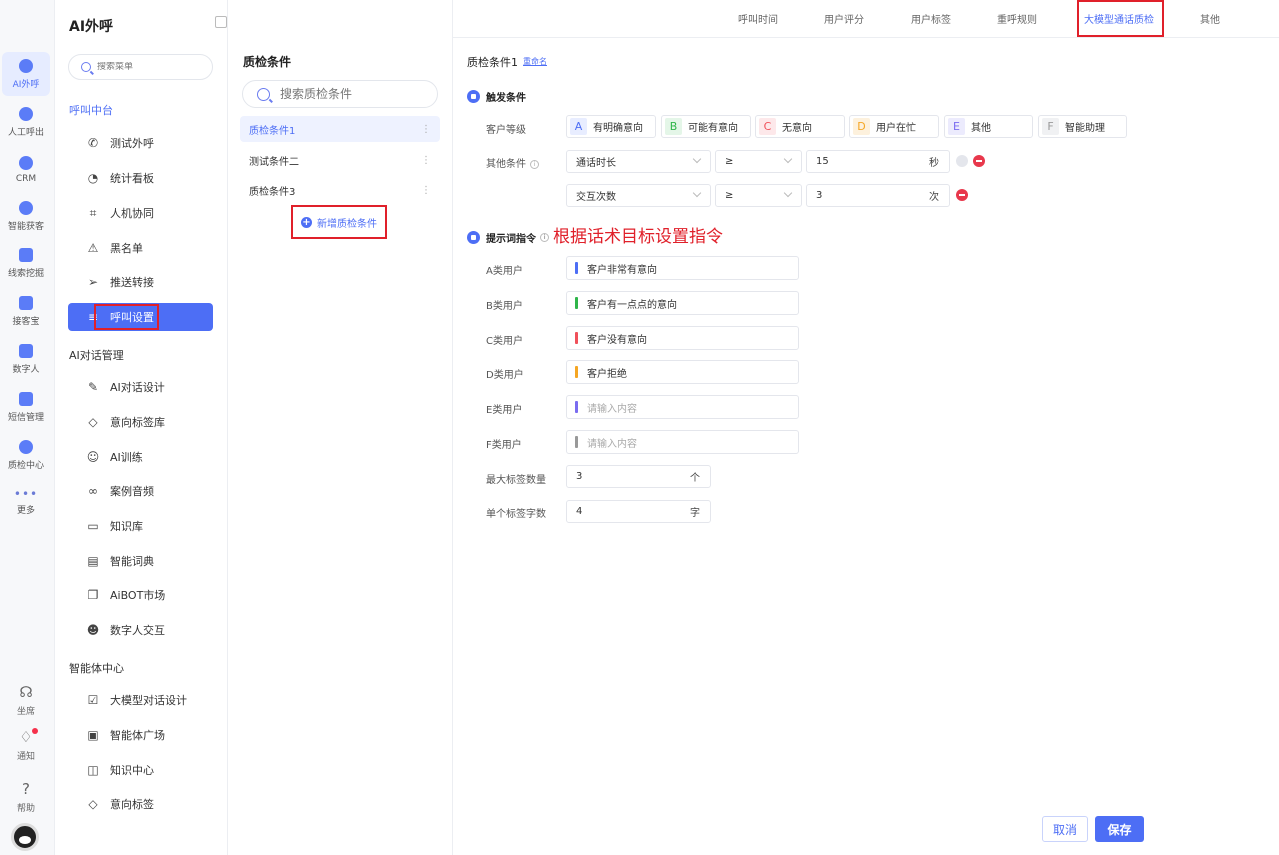 This screenshot has width=1279, height=855. I want to click on nav-item-case-audio: ∞ 案例音频, so click(140, 491).